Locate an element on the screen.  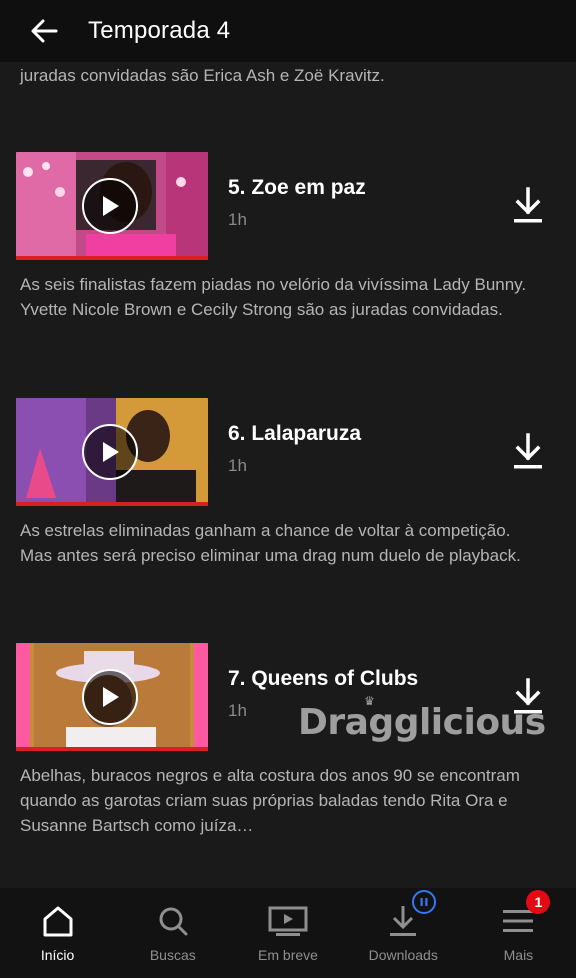
tab-label: Downloads is located at coordinates (403, 955).